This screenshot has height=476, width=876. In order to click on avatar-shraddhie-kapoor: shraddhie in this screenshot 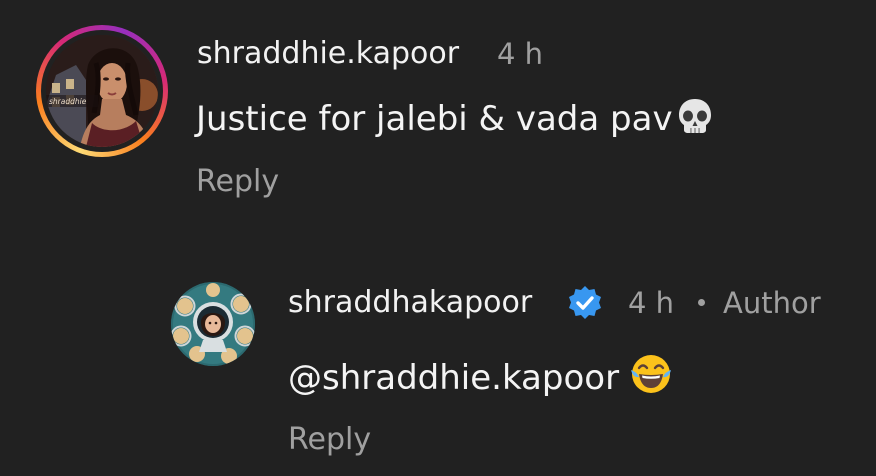, I will do `click(102, 91)`.